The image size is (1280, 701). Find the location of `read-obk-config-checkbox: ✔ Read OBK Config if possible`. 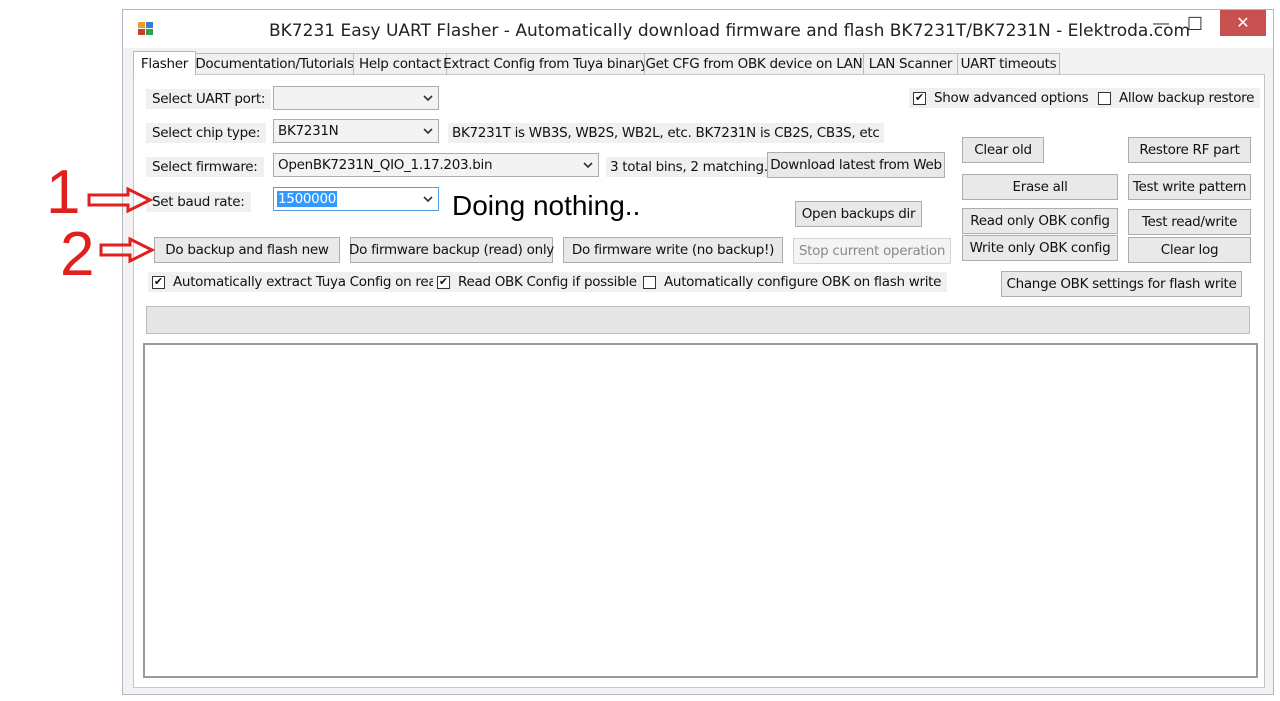

read-obk-config-checkbox: ✔ Read OBK Config if possible is located at coordinates (538, 282).